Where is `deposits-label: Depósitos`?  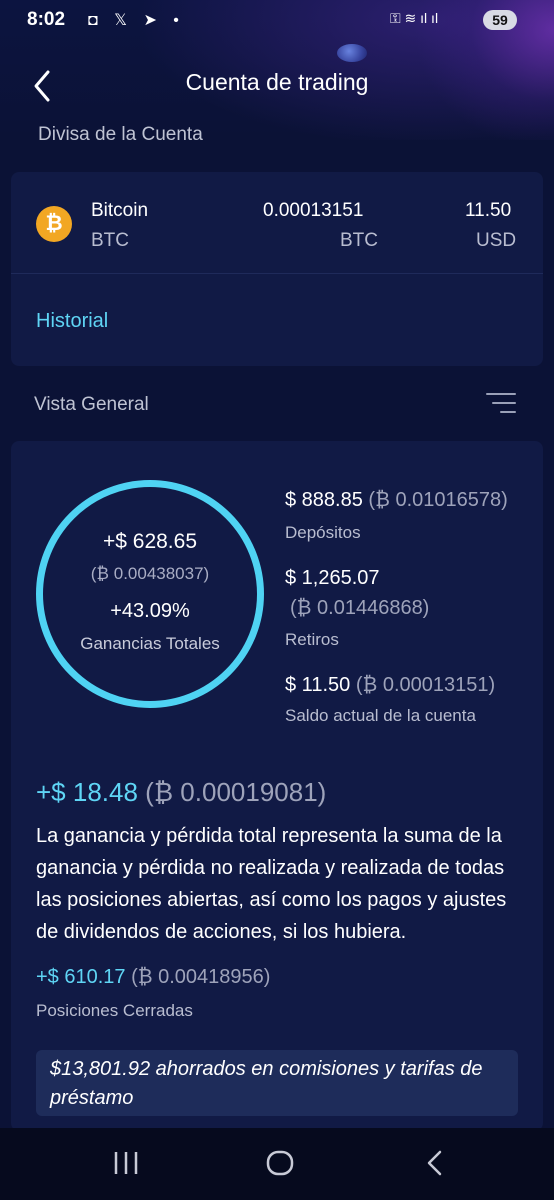
deposits-label: Depósitos is located at coordinates (323, 532).